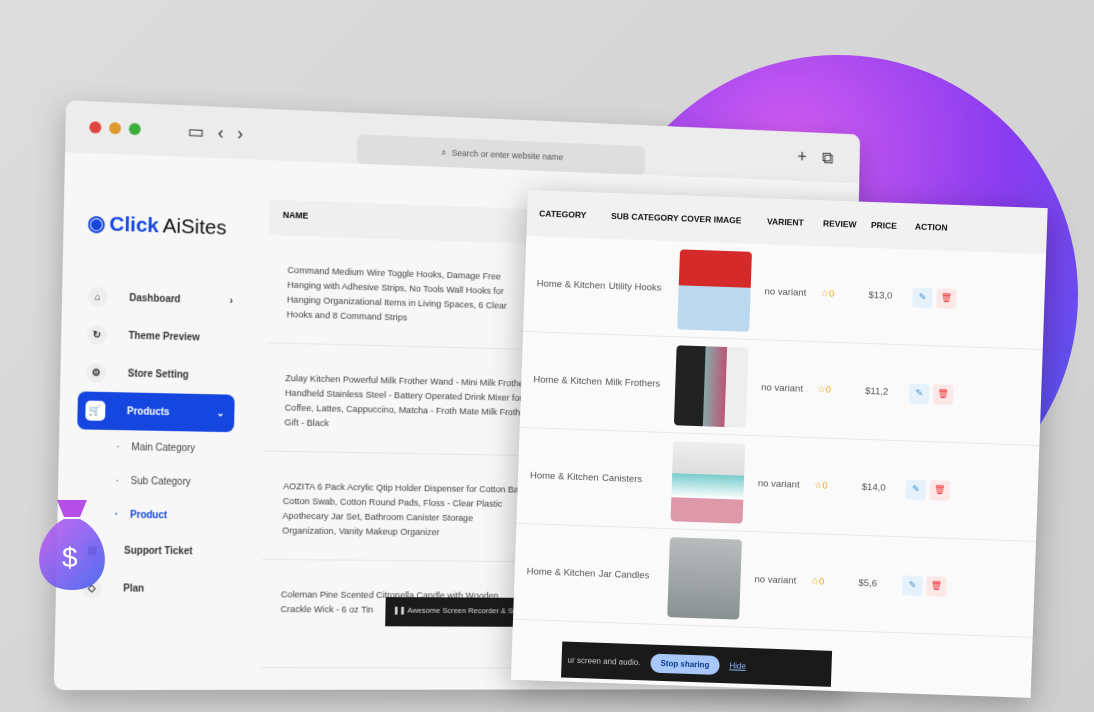  I want to click on forward-icon: ›, so click(240, 133).